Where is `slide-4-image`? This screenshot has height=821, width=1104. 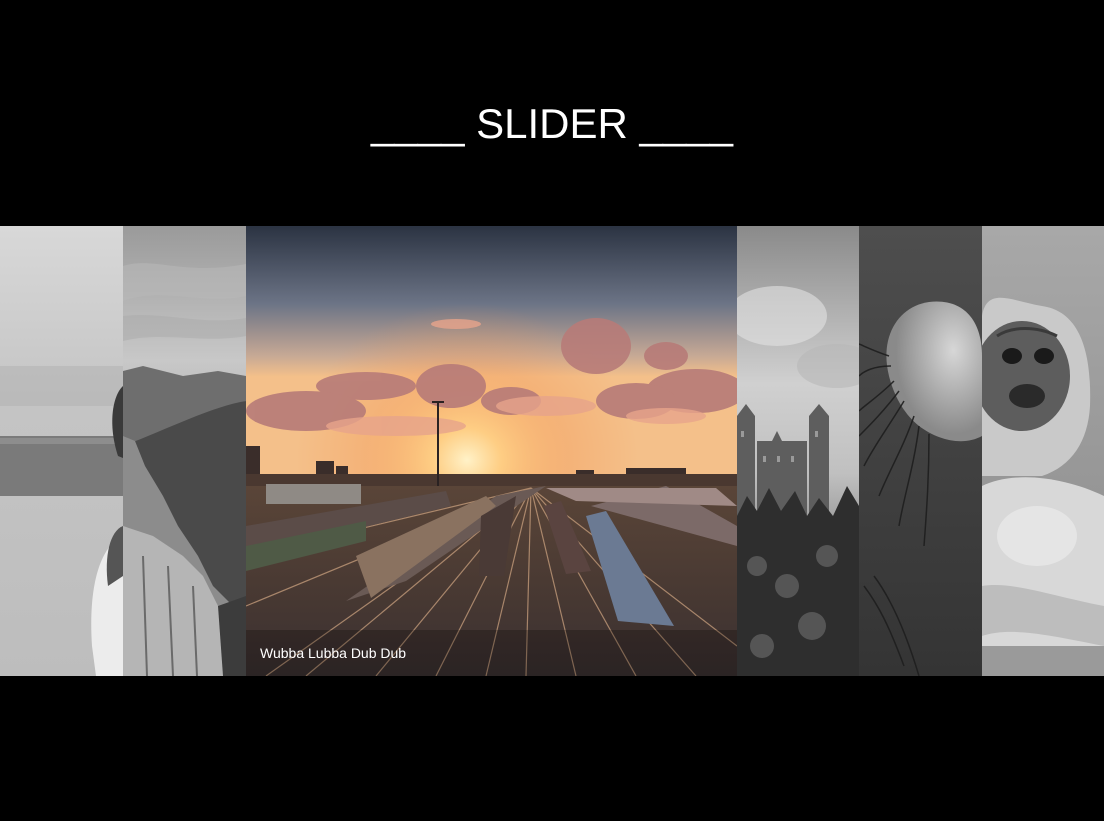
slide-4-image is located at coordinates (798, 451).